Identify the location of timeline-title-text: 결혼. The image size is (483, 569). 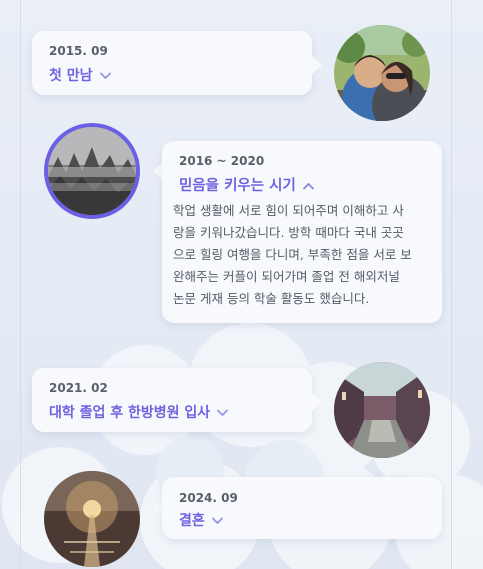
(192, 521).